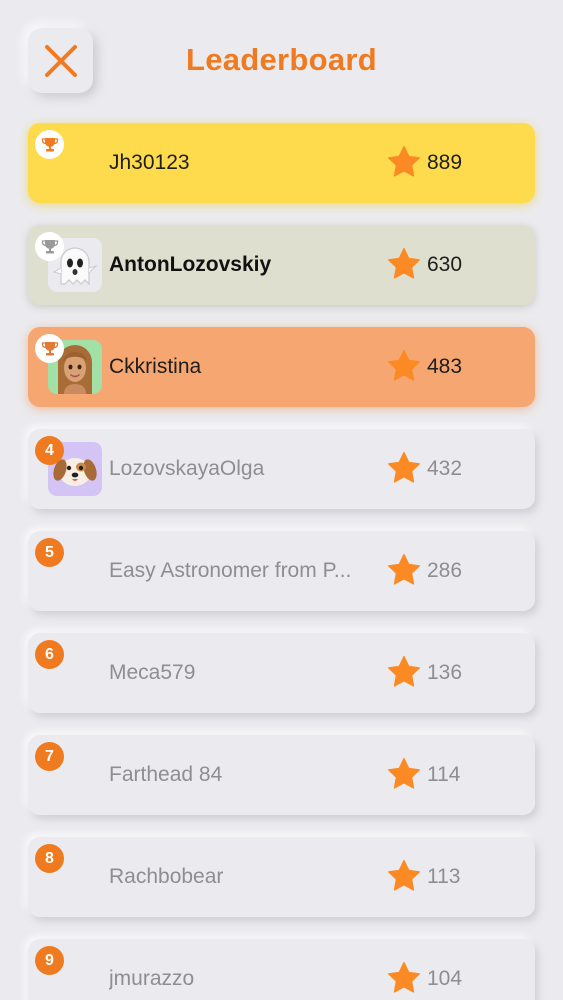 This screenshot has width=563, height=1000. Describe the element at coordinates (281, 673) in the screenshot. I see `leaderboard-row: 6 Meca579 136` at that location.